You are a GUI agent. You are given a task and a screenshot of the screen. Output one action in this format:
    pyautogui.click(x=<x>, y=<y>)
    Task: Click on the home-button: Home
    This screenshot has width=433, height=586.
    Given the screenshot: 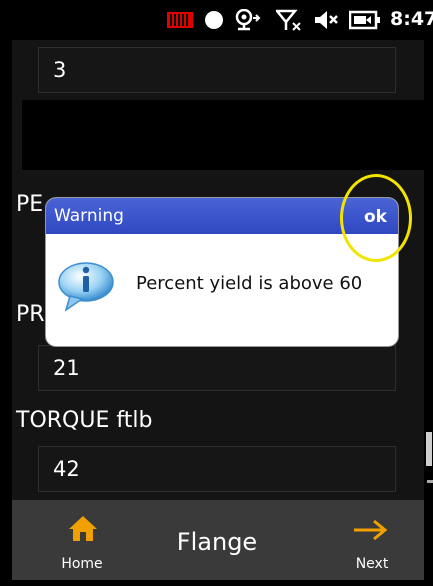 What is the action you would take?
    pyautogui.click(x=82, y=540)
    